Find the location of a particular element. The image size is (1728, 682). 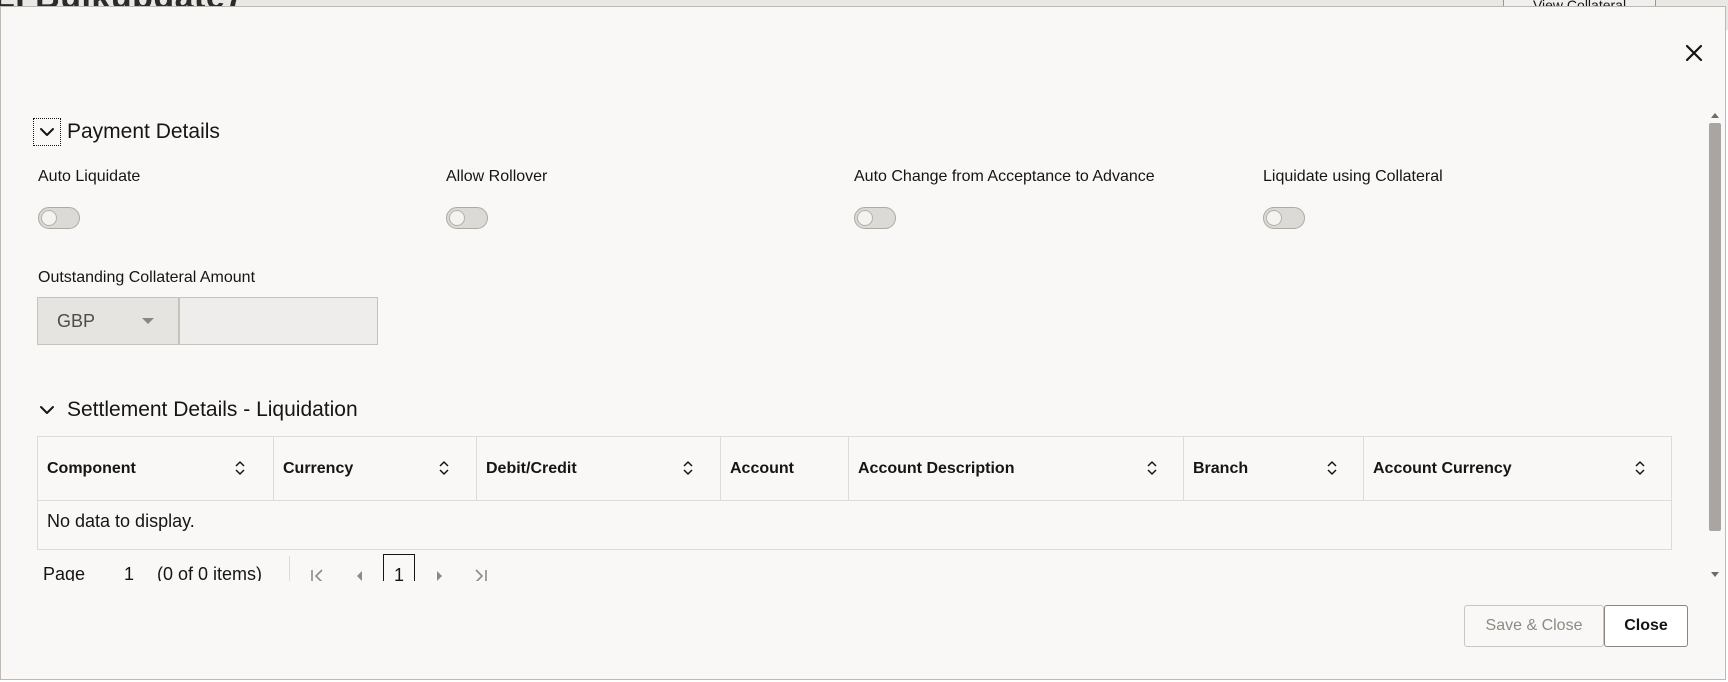

auto-change-acceptance-toggle is located at coordinates (875, 218).